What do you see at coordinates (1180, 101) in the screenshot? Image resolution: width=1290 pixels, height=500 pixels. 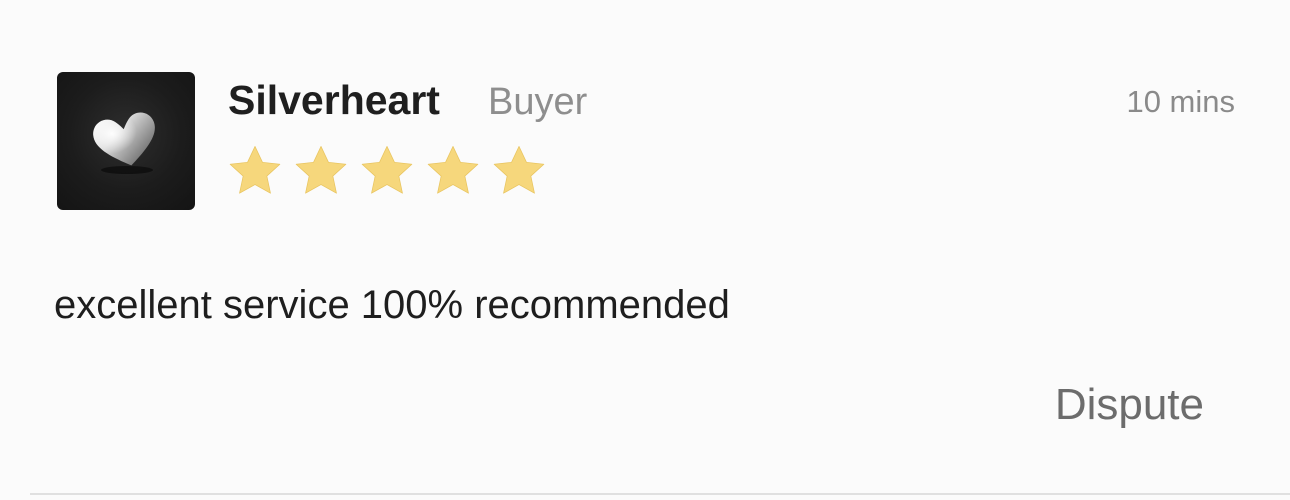 I see `timestamp: 10 mins` at bounding box center [1180, 101].